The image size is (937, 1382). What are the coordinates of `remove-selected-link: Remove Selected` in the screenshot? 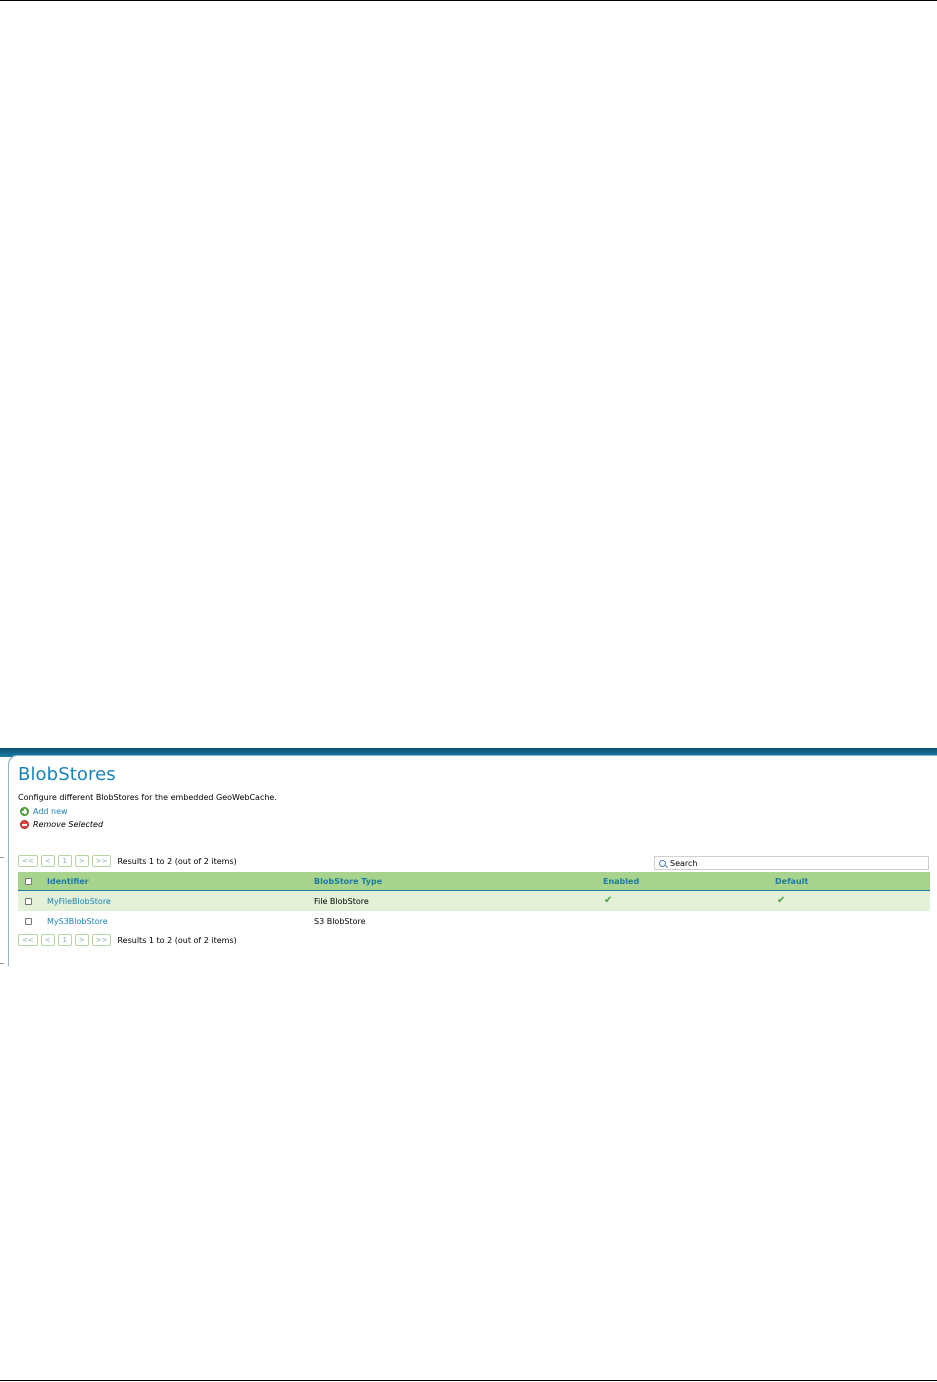 It's located at (61, 824).